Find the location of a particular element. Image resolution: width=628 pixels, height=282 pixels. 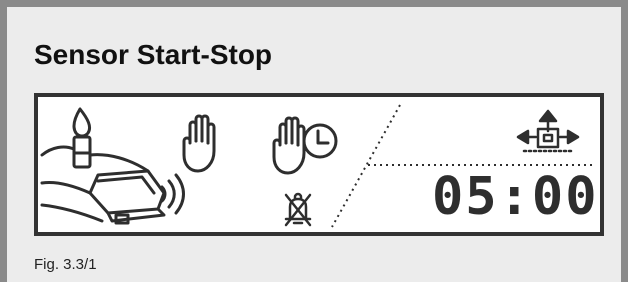

figure-caption: Fig. 3.3/1 is located at coordinates (65, 264).